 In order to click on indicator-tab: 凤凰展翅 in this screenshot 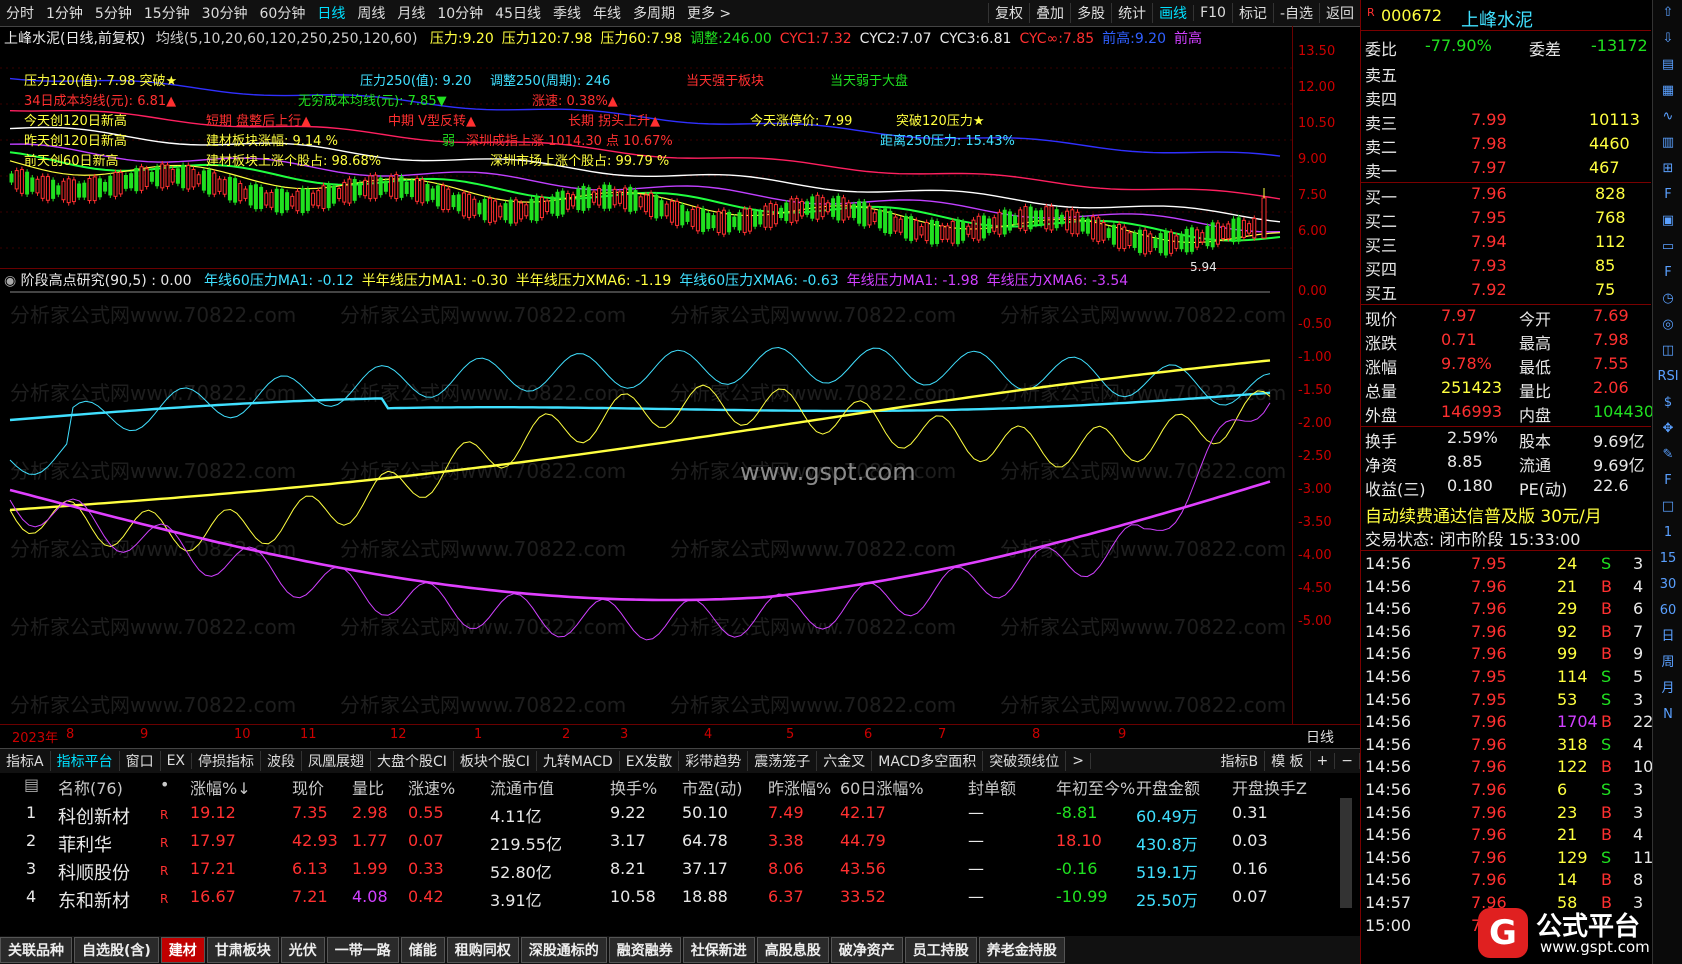, I will do `click(337, 761)`.